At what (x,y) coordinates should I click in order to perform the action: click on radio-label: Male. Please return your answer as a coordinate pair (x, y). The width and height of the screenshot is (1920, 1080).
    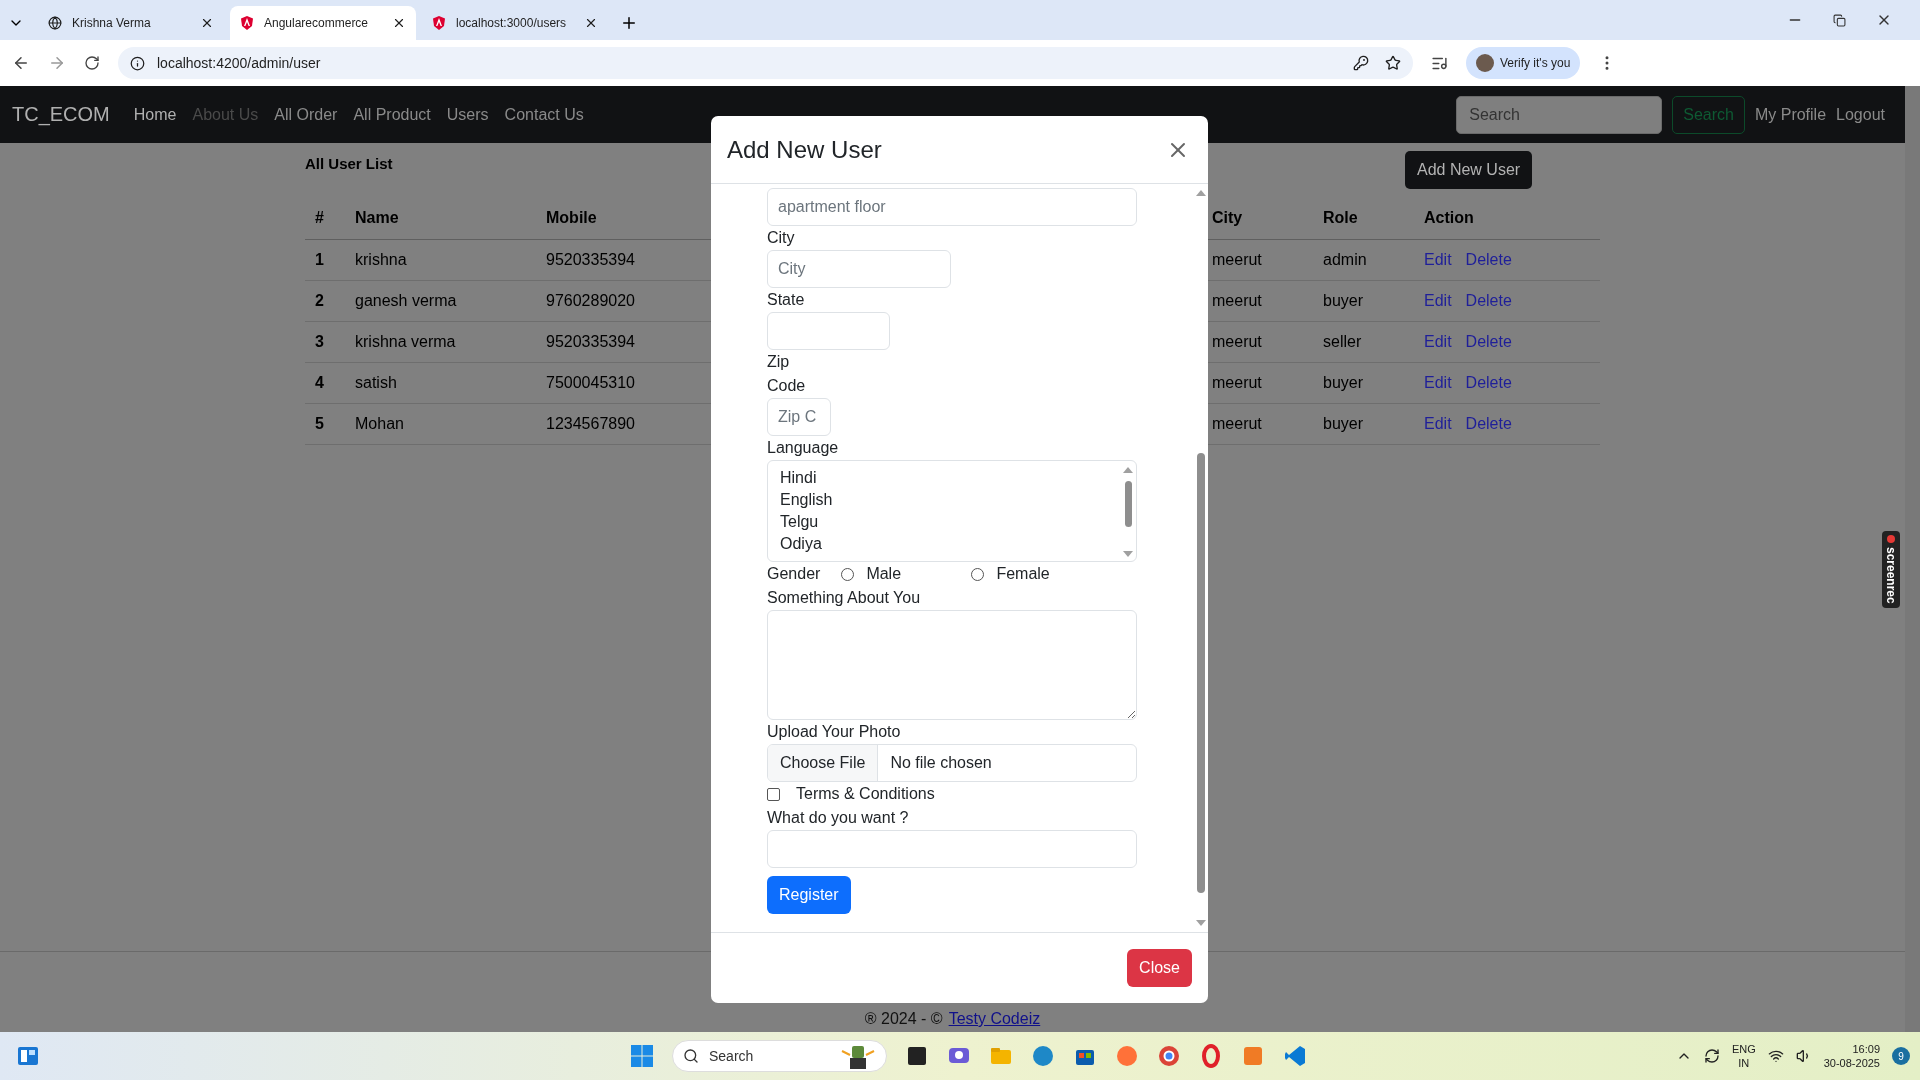
    Looking at the image, I should click on (884, 574).